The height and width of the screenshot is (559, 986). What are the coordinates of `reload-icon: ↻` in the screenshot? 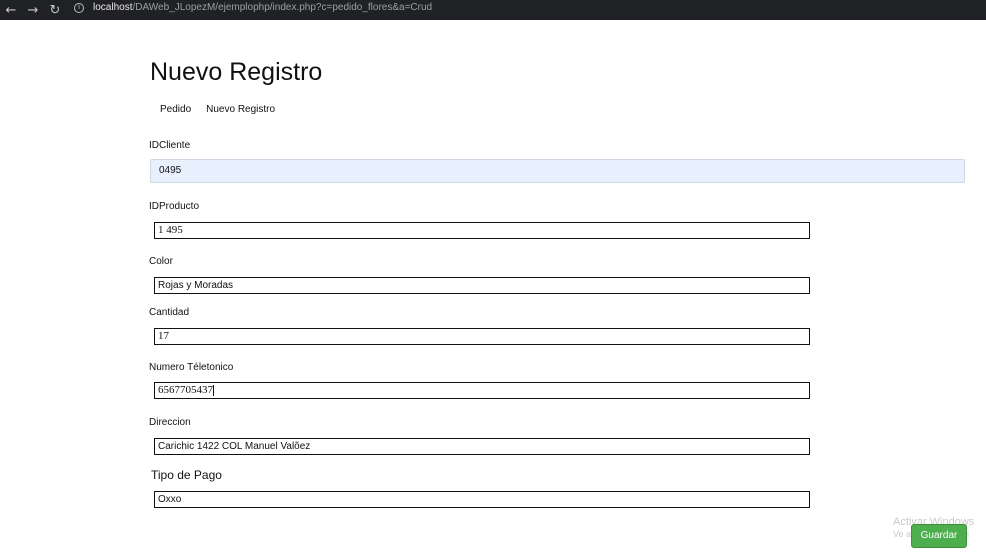 It's located at (55, 10).